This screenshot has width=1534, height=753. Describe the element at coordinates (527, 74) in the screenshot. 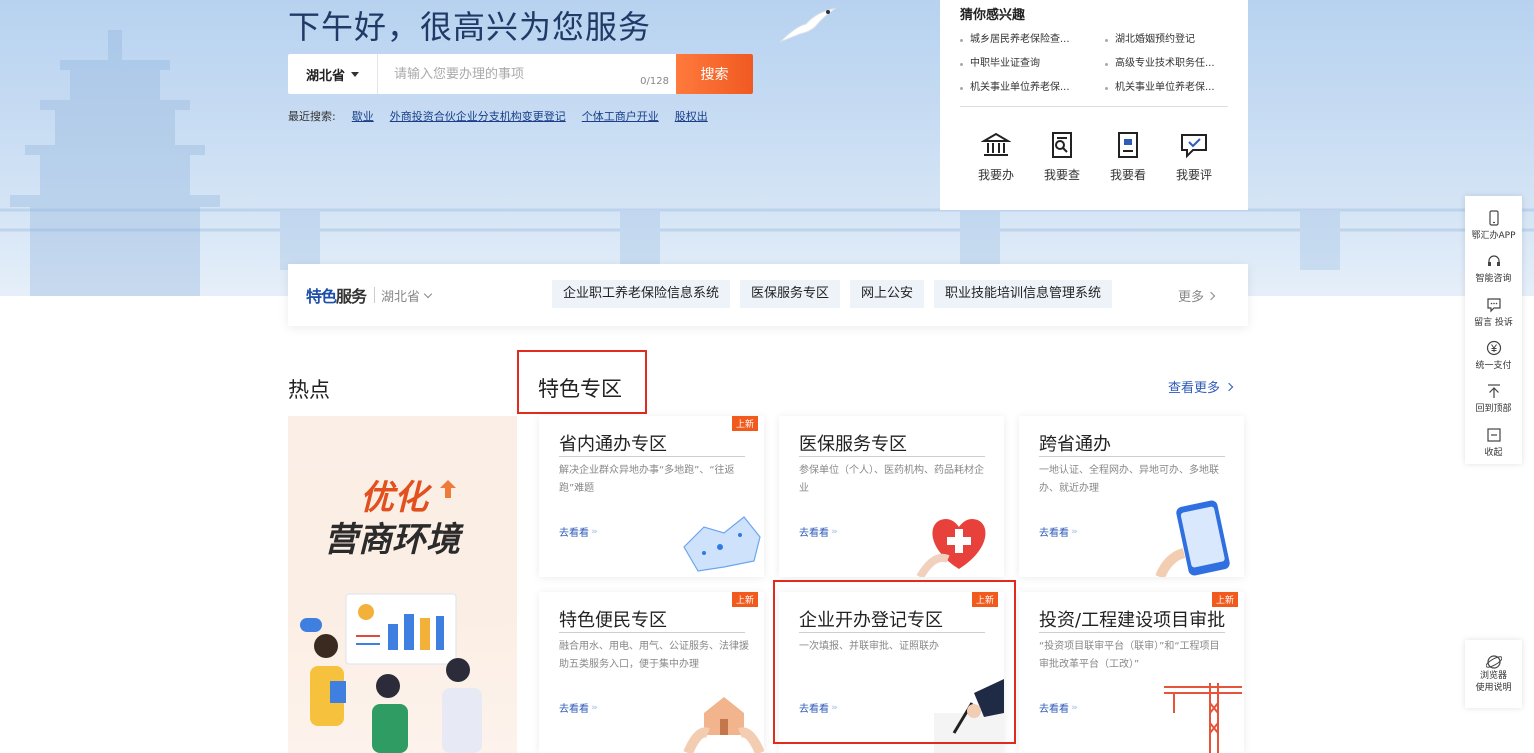

I see `search-input` at that location.